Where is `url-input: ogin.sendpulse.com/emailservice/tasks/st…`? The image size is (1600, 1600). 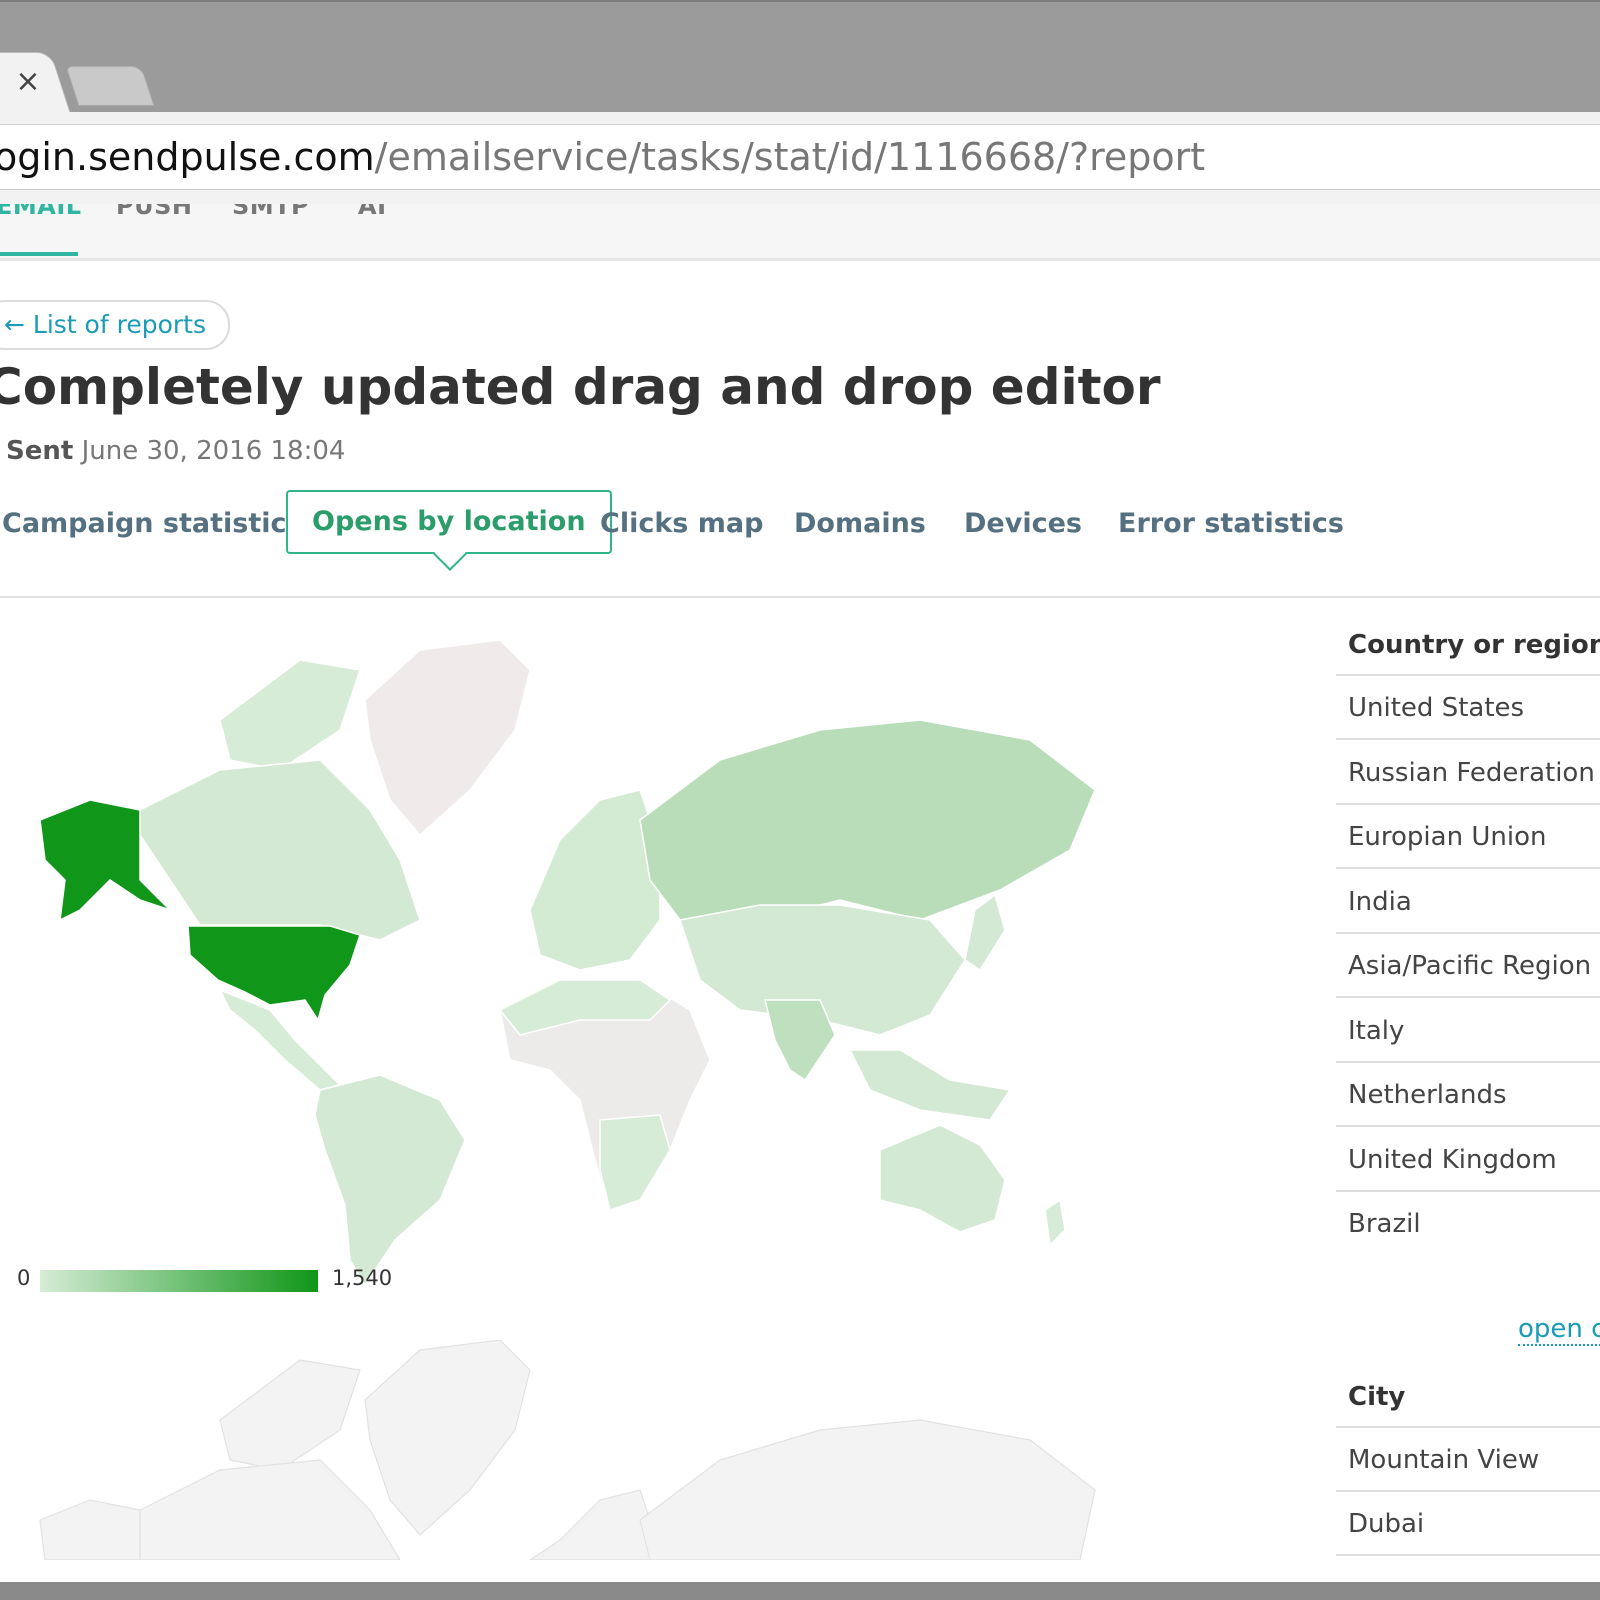 url-input: ogin.sendpulse.com/emailservice/tasks/st… is located at coordinates (800, 157).